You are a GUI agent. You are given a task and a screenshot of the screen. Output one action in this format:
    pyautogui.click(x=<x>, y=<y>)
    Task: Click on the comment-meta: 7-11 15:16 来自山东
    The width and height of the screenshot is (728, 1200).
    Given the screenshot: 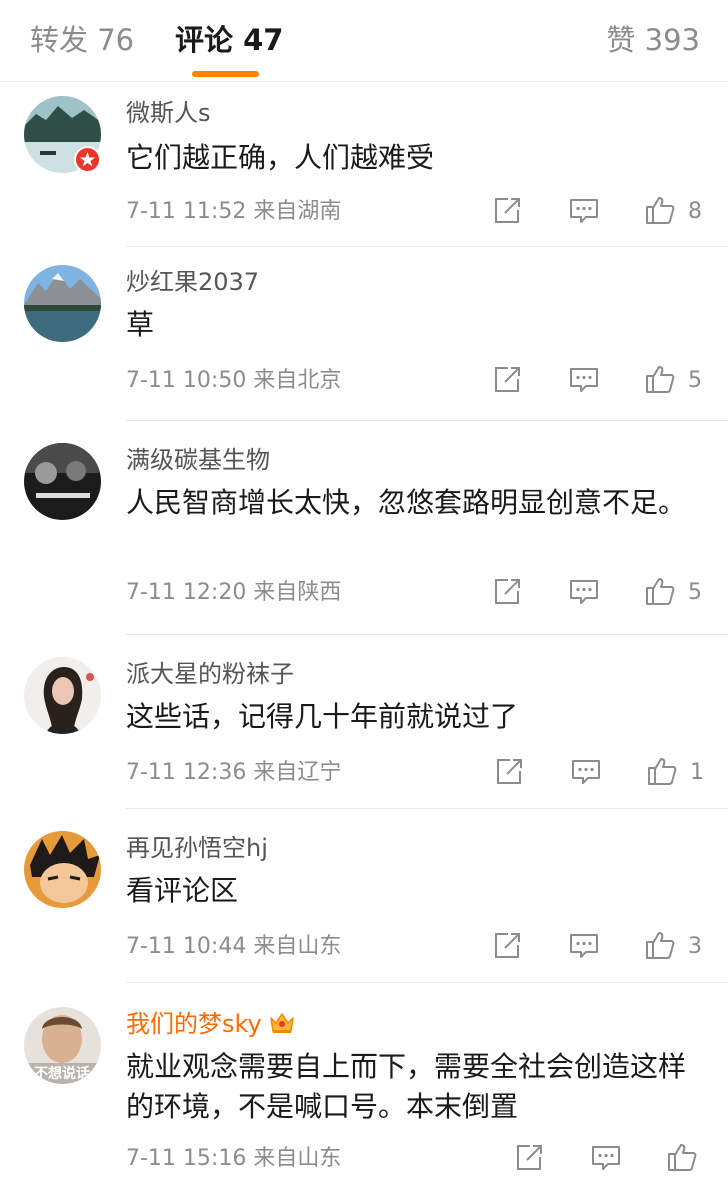 What is the action you would take?
    pyautogui.click(x=233, y=1159)
    